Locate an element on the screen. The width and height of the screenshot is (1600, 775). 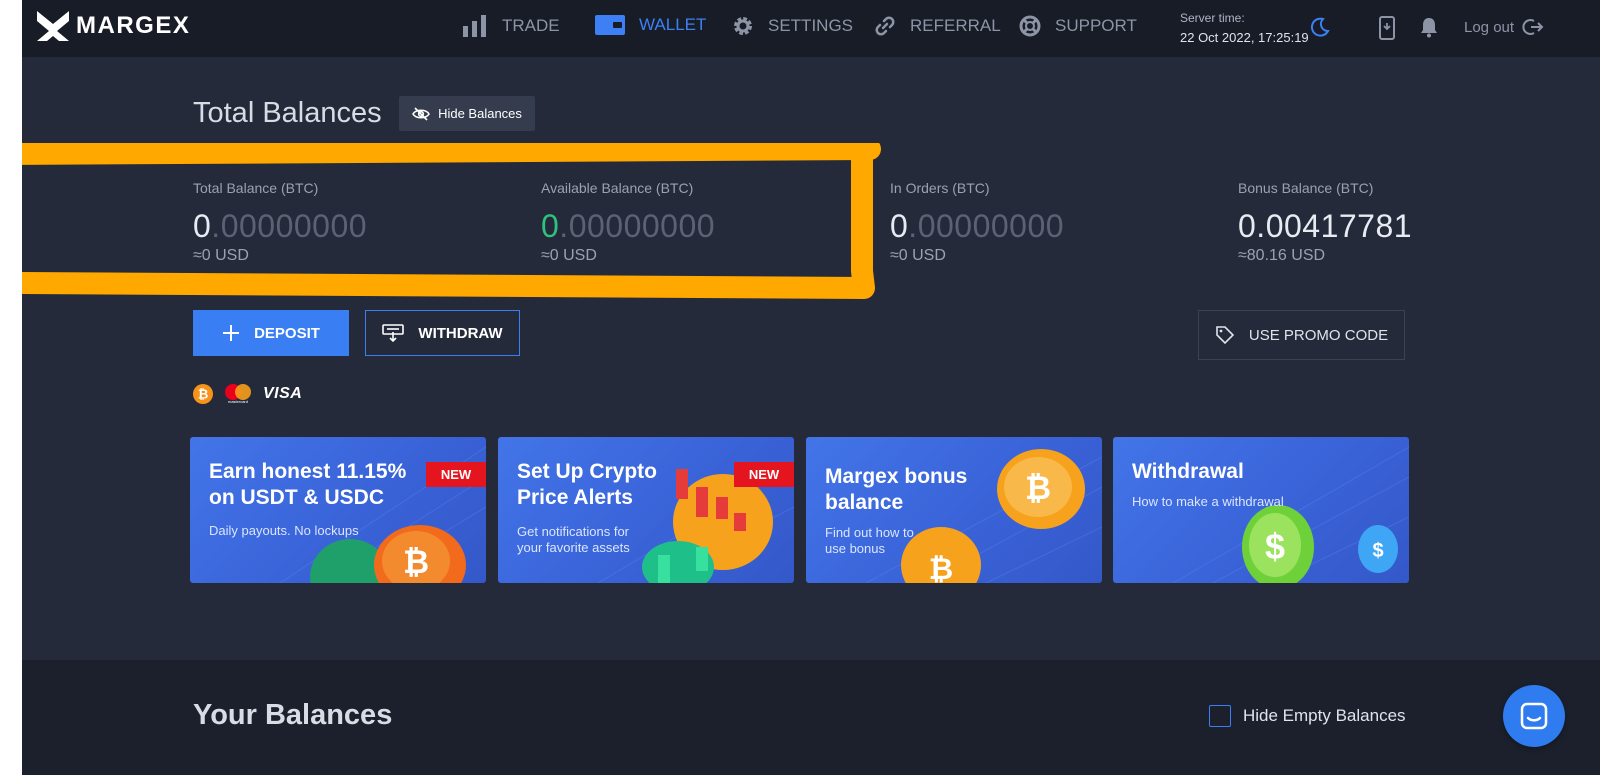
server-time-value: 22 Oct 2022, 17:25:19 is located at coordinates (1244, 37).